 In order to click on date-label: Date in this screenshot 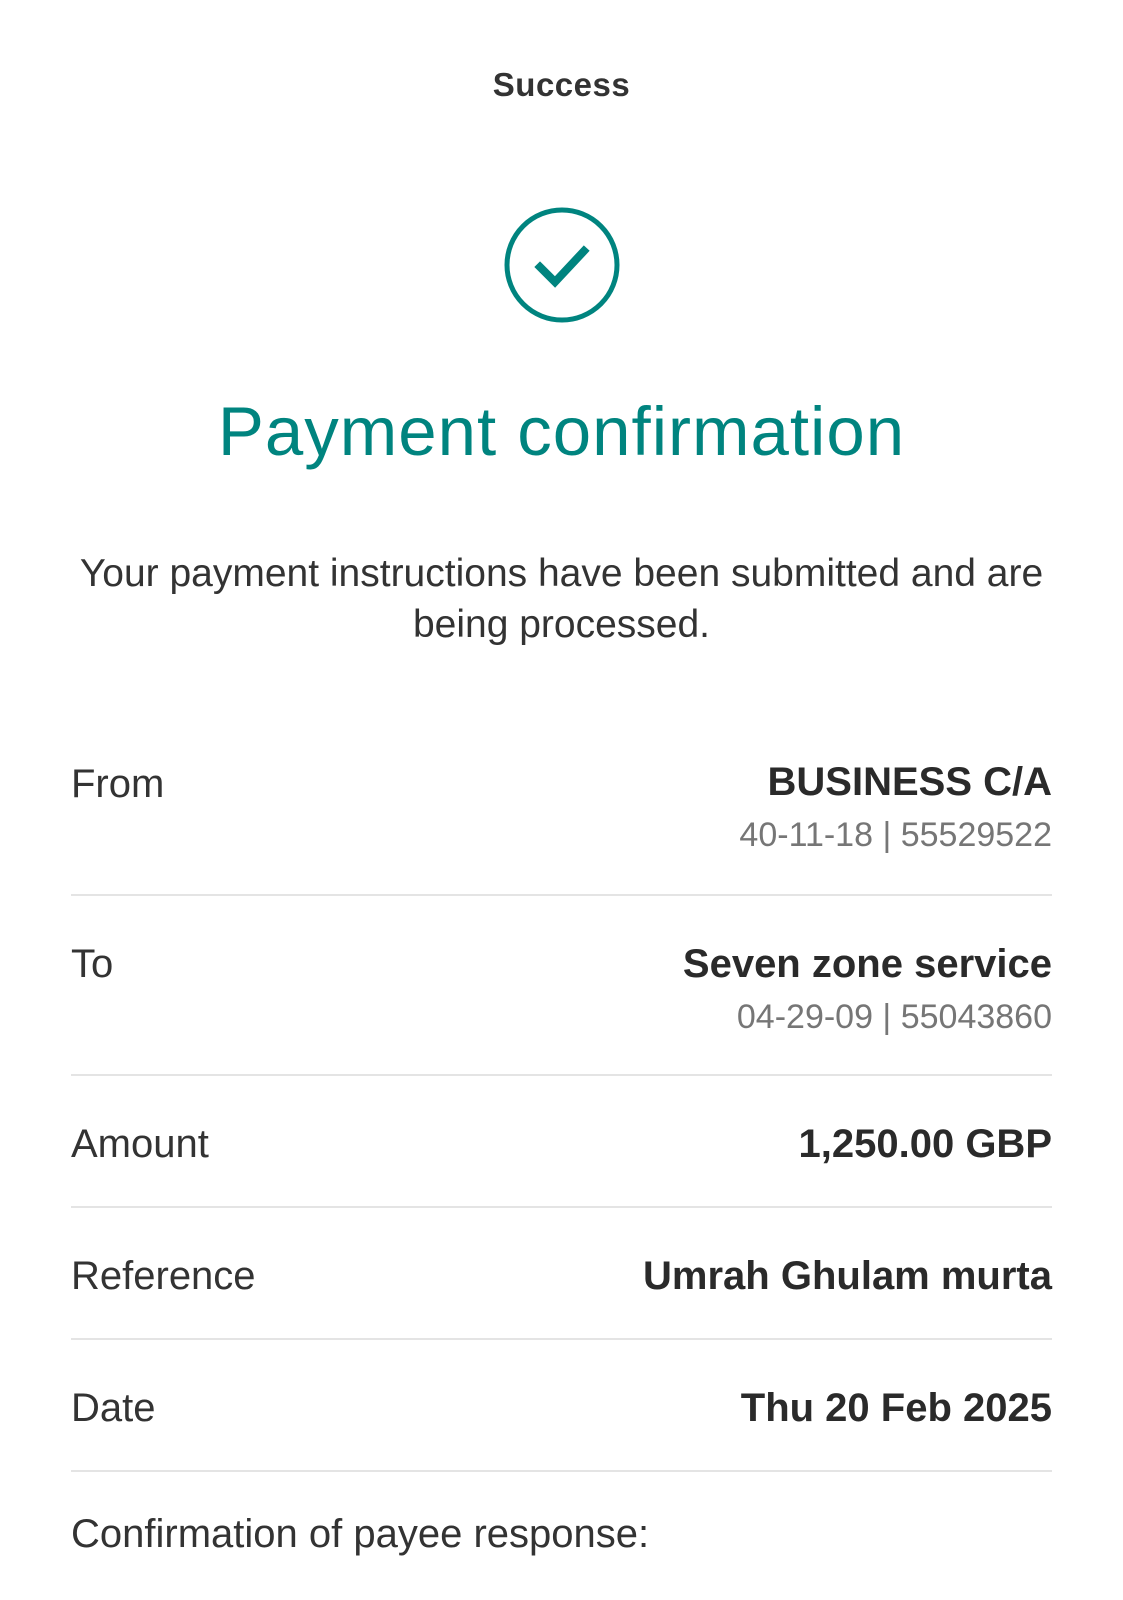, I will do `click(113, 1408)`.